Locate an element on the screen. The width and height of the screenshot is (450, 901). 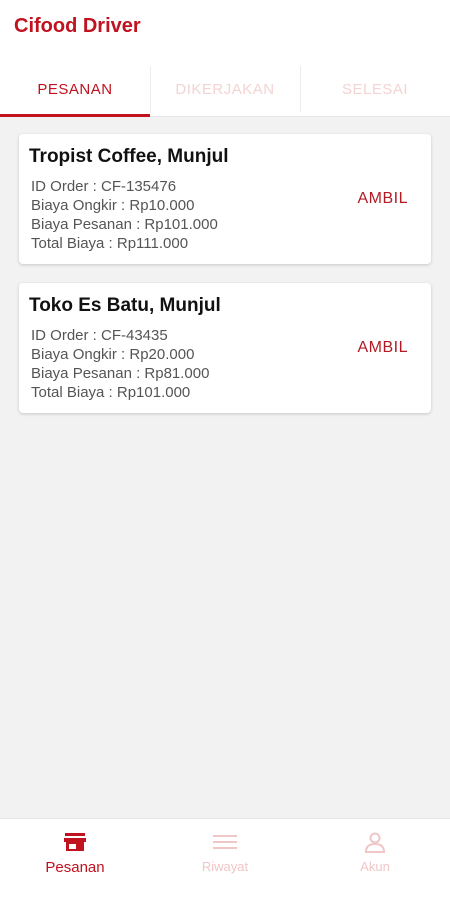
tab-indicator is located at coordinates (75, 115).